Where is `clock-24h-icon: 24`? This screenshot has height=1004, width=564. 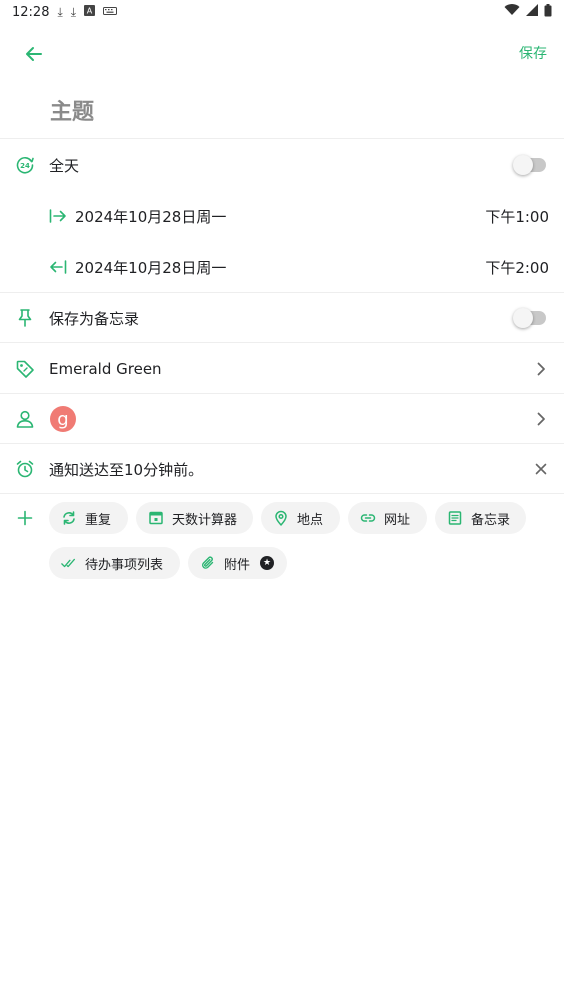
clock-24h-icon: 24 is located at coordinates (25, 165).